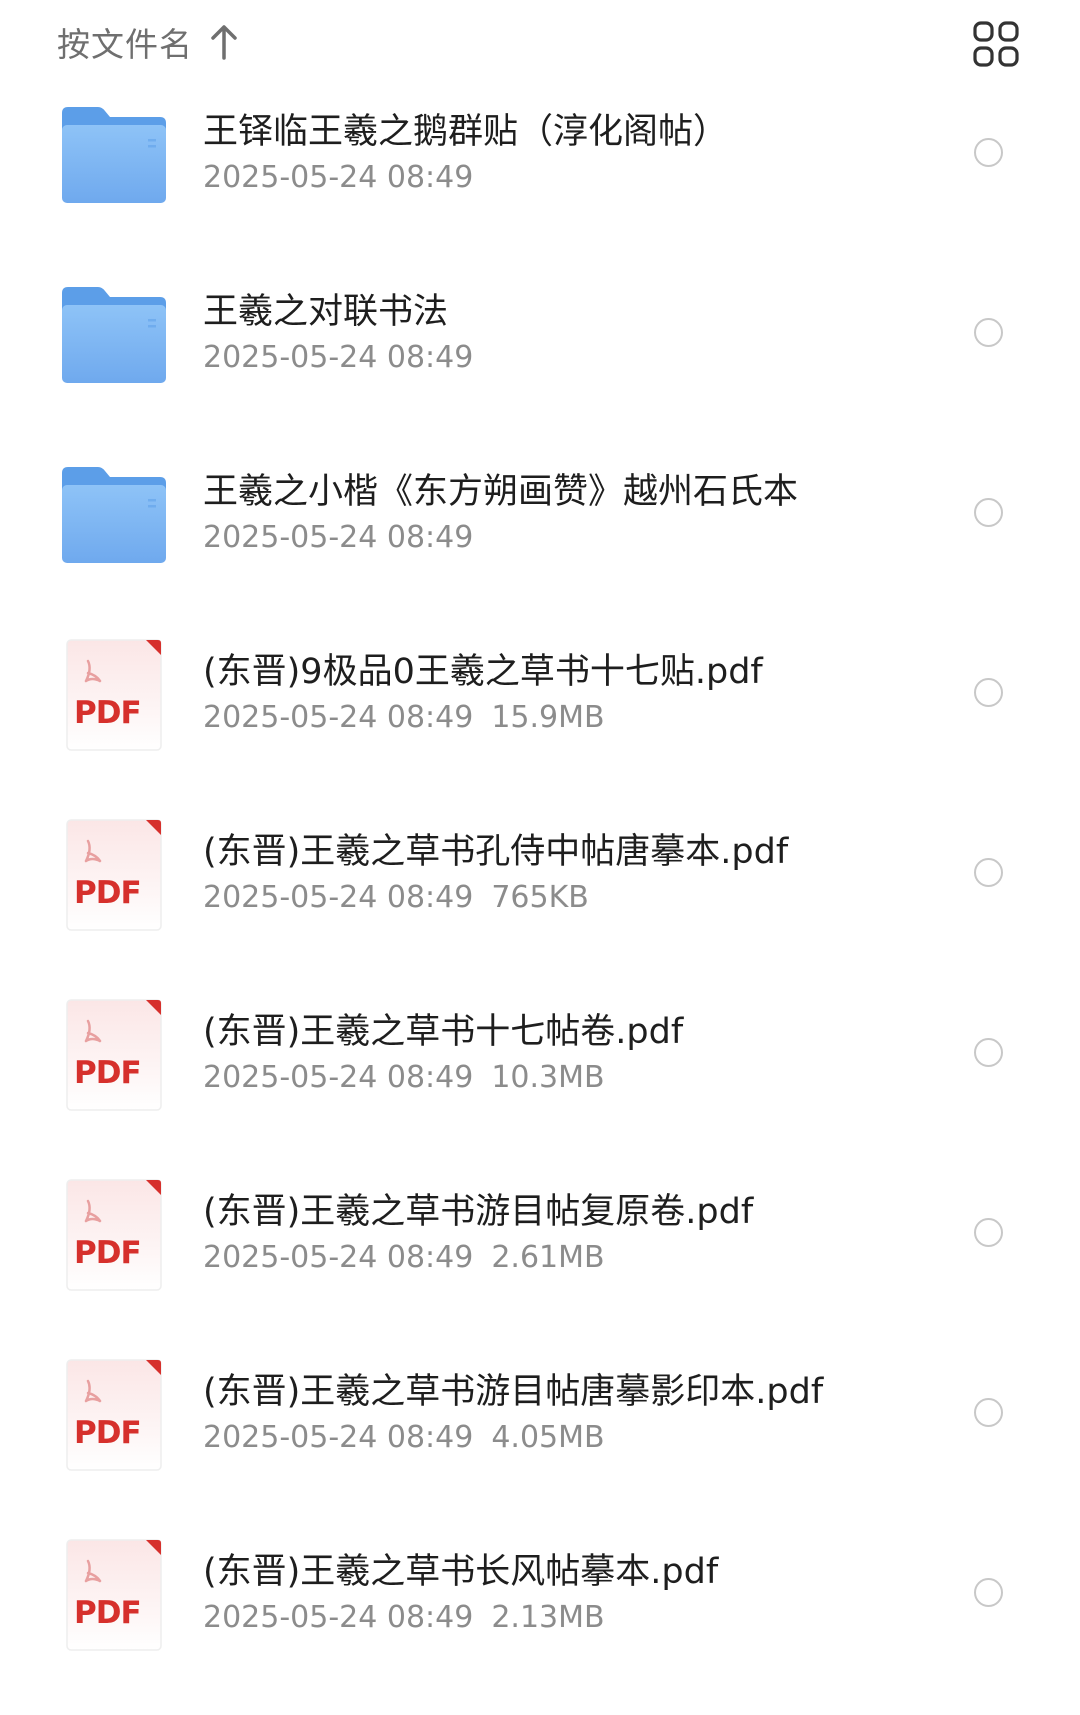 Image resolution: width=1080 pixels, height=1715 pixels. Describe the element at coordinates (548, 1077) in the screenshot. I see `file-size: 10.3MB` at that location.